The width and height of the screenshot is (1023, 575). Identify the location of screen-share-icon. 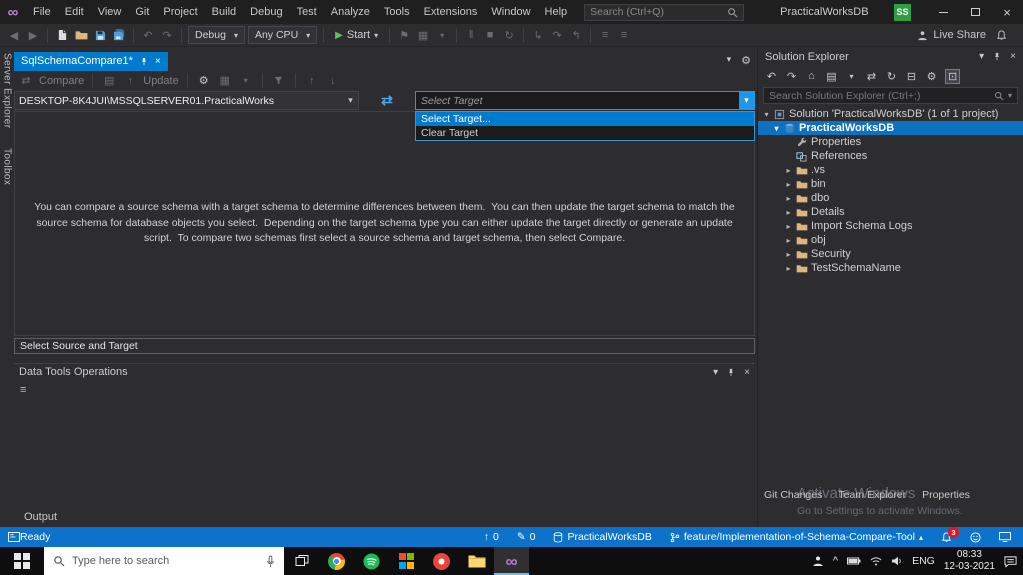
(1005, 537).